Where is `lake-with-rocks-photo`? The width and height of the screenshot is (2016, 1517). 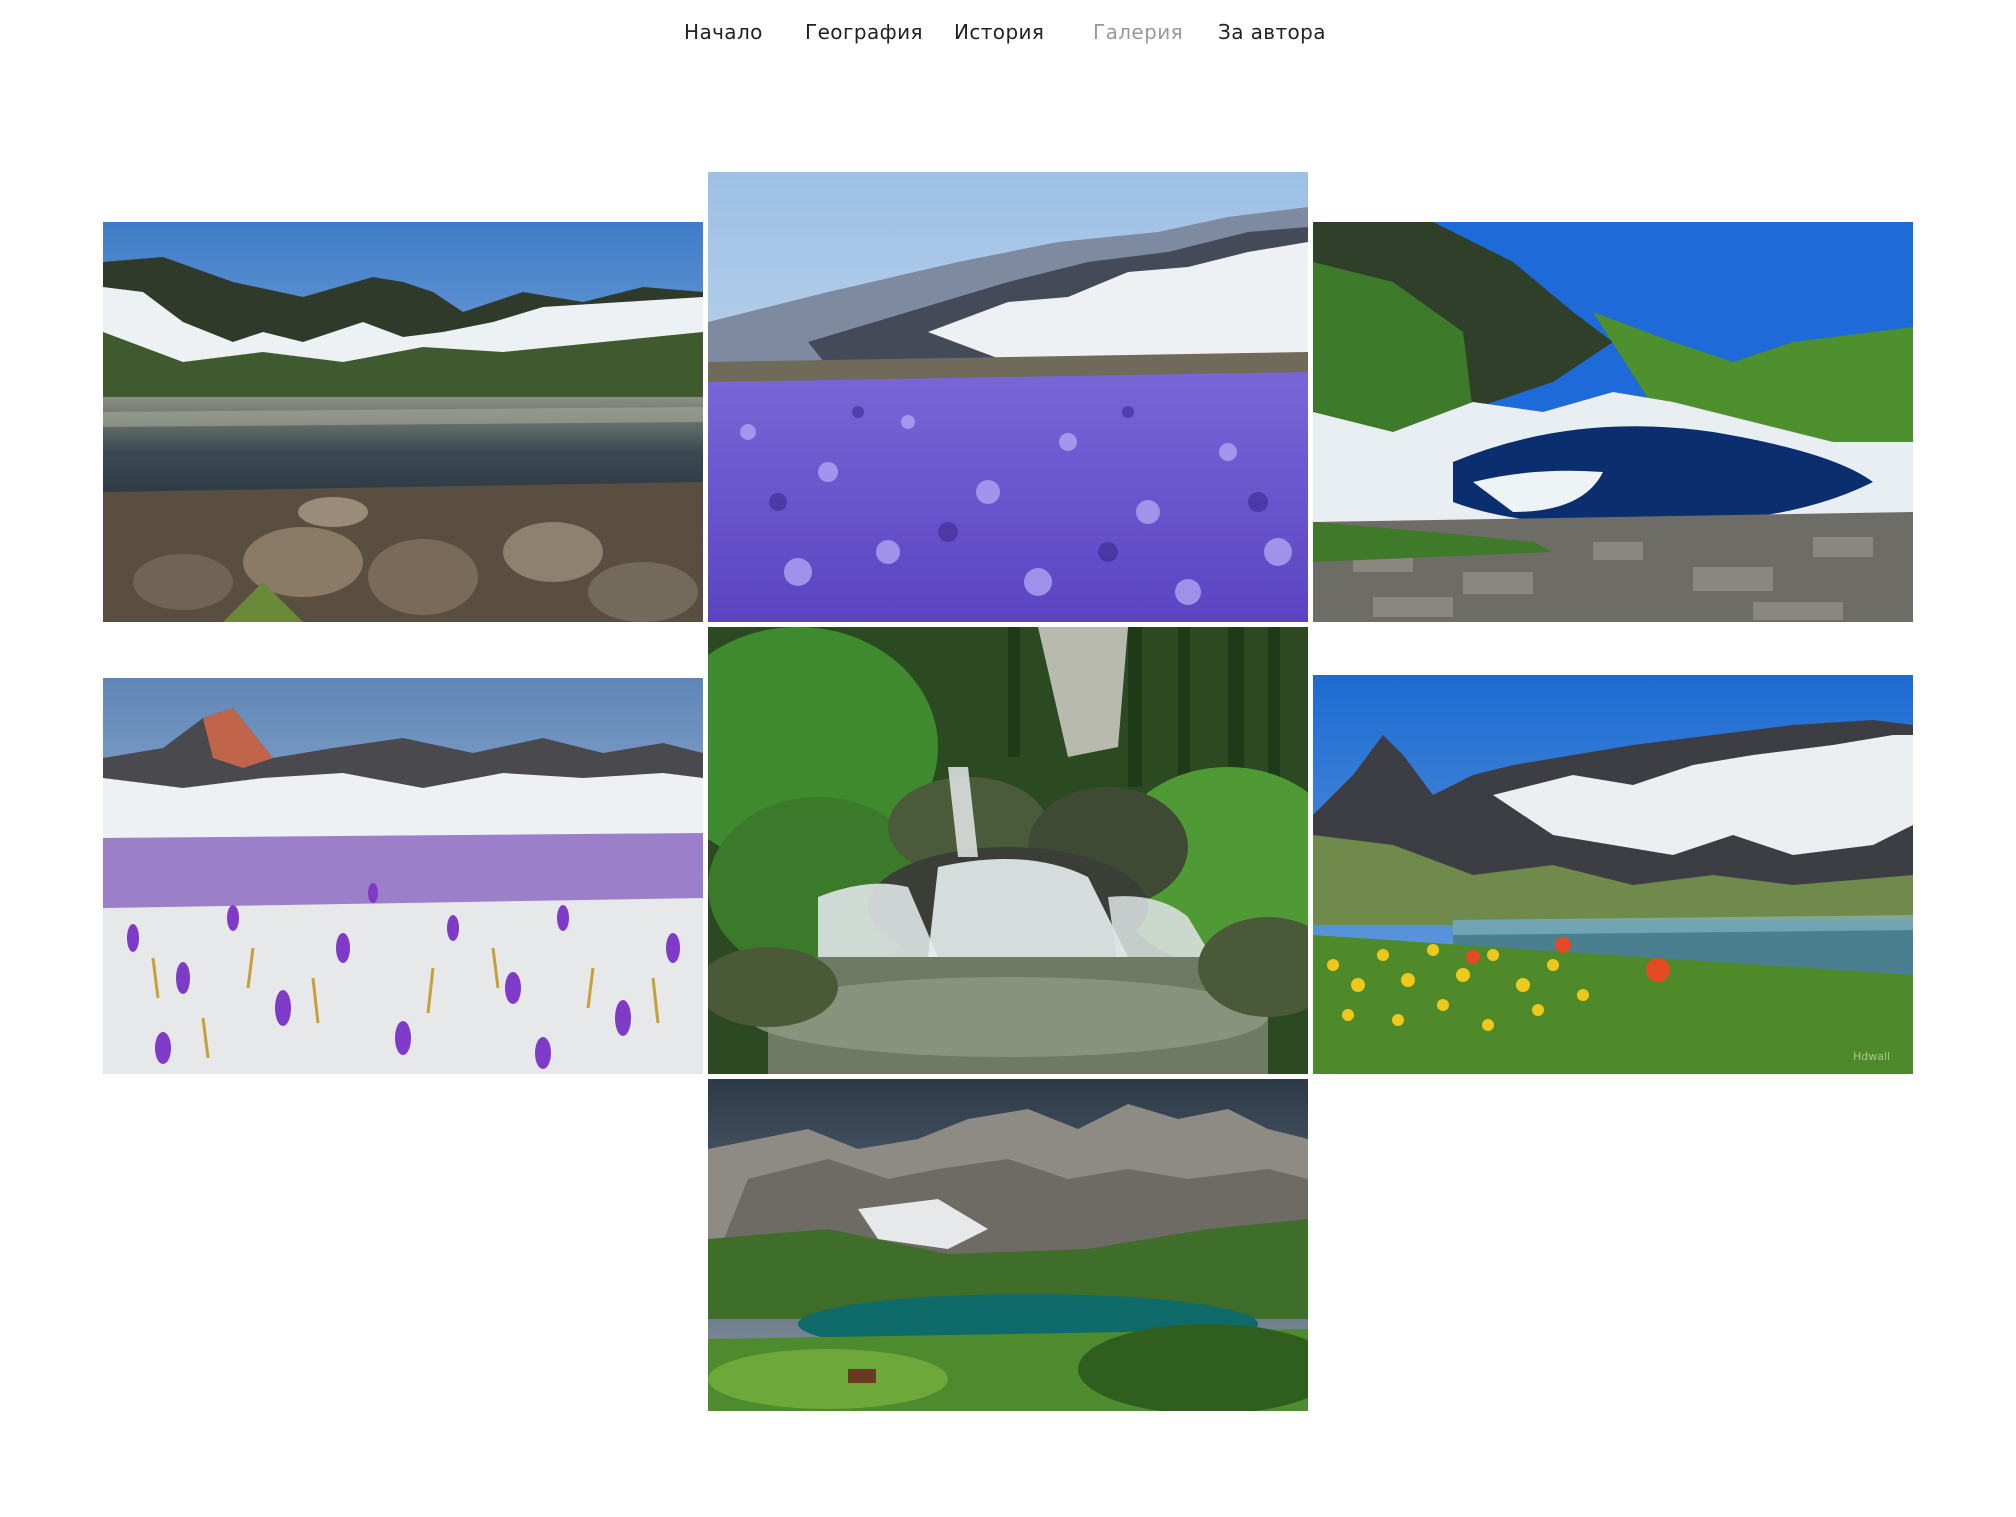 lake-with-rocks-photo is located at coordinates (403, 422).